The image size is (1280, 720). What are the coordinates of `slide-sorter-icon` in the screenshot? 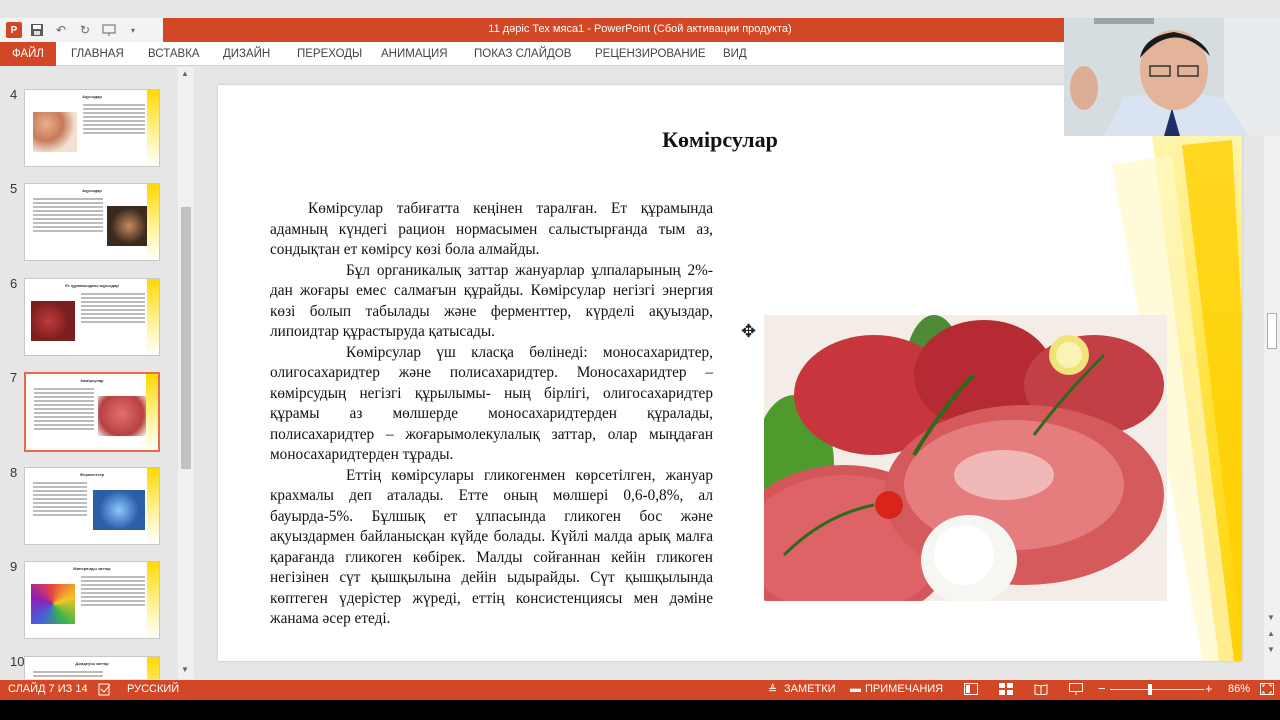 It's located at (1006, 690).